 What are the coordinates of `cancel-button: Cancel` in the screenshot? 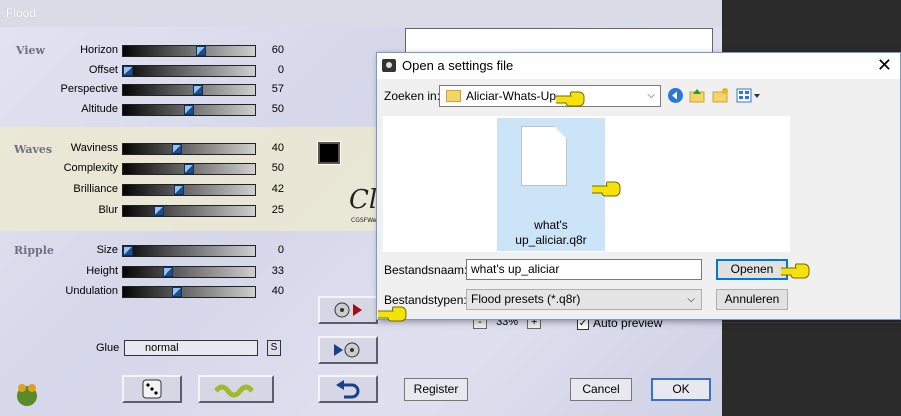 It's located at (601, 389).